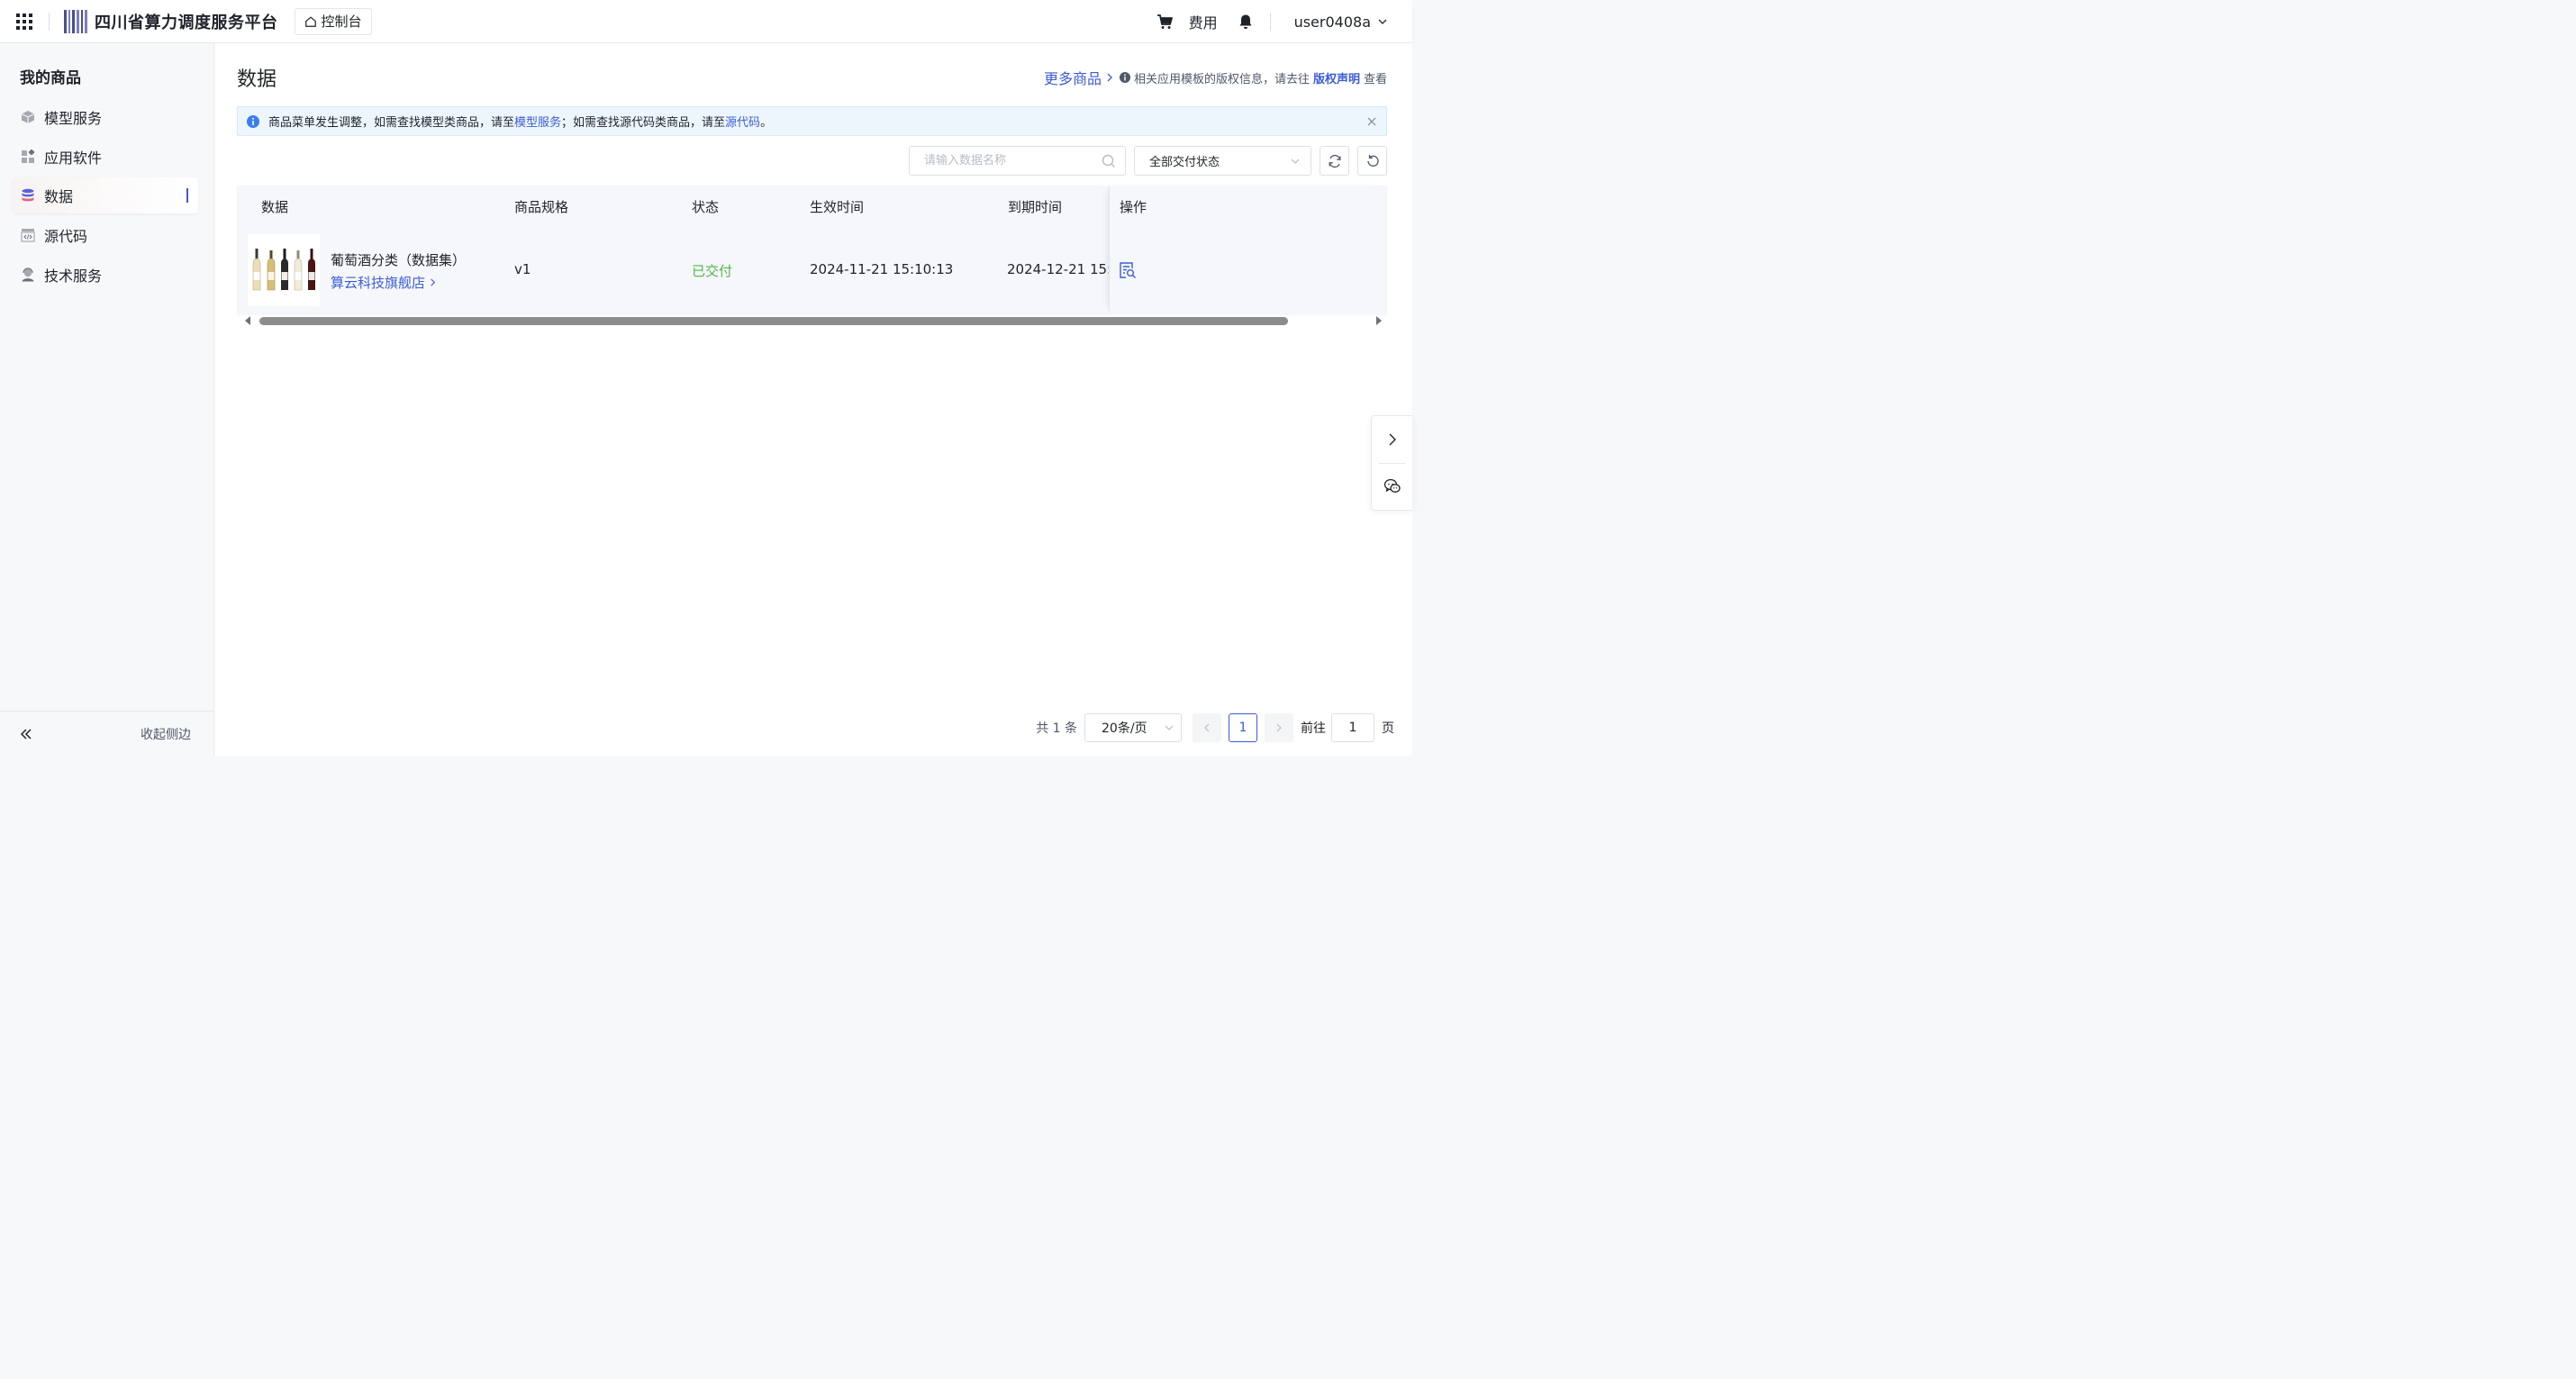 This screenshot has width=2576, height=1379. I want to click on product-thumbnail, so click(284, 270).